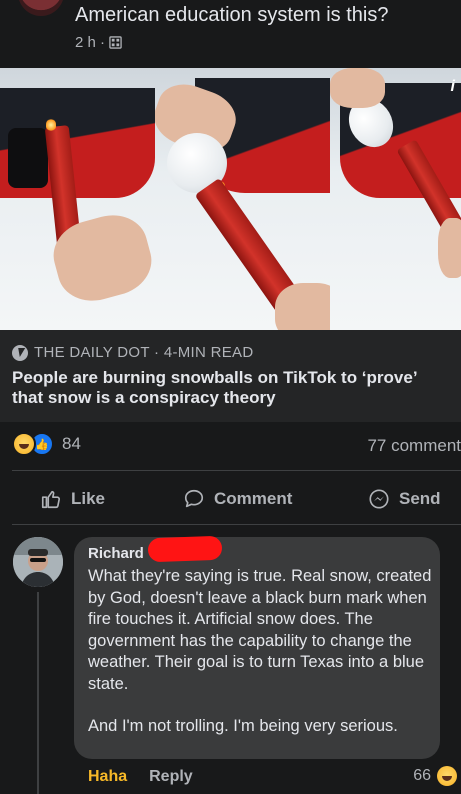  Describe the element at coordinates (38, 562) in the screenshot. I see `commenter-avatar` at that location.